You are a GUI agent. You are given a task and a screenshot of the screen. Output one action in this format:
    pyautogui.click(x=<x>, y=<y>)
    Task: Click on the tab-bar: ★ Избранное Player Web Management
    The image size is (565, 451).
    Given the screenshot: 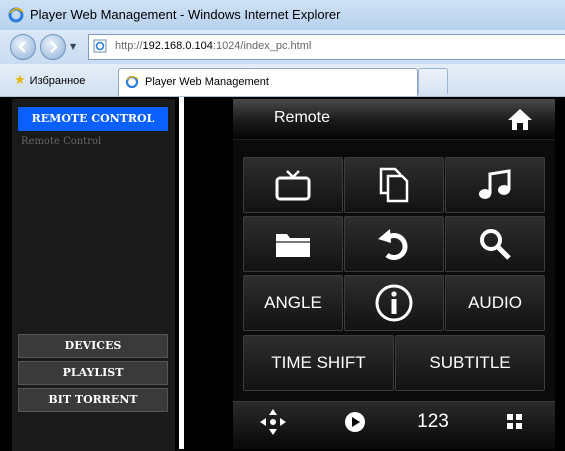 What is the action you would take?
    pyautogui.click(x=282, y=80)
    